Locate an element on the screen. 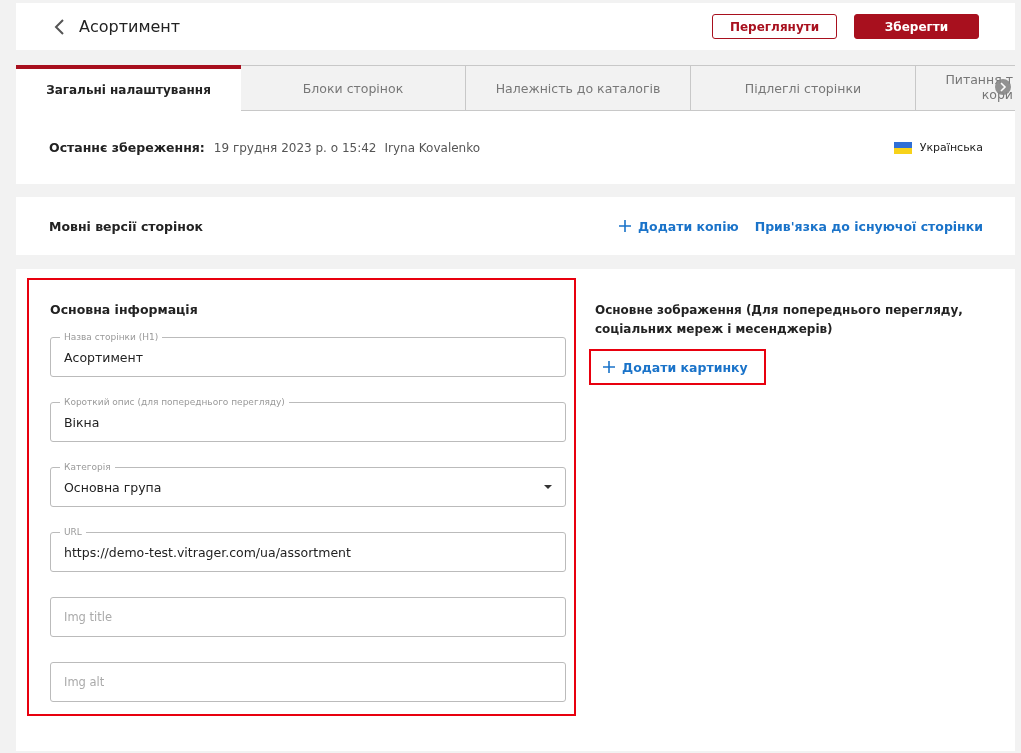 Image resolution: width=1021 pixels, height=753 pixels. field-label: URL is located at coordinates (73, 532).